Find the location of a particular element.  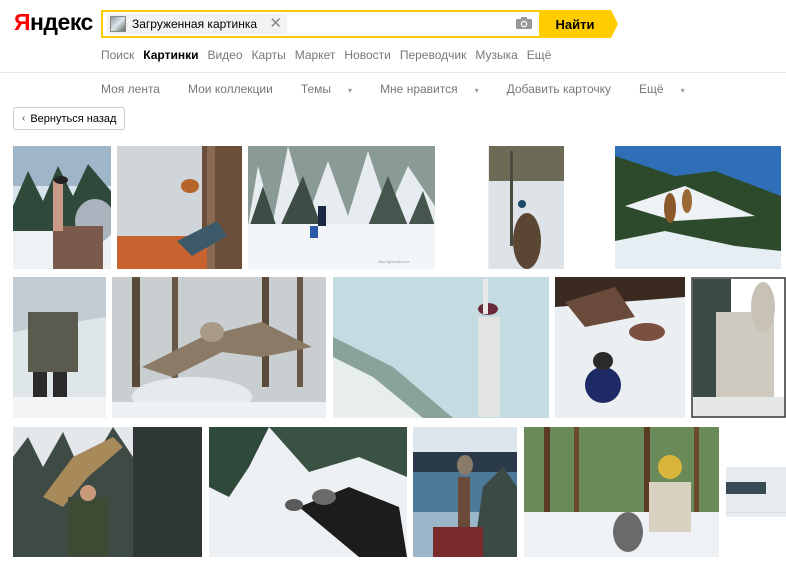

tab-music: Музыка is located at coordinates (496, 55).